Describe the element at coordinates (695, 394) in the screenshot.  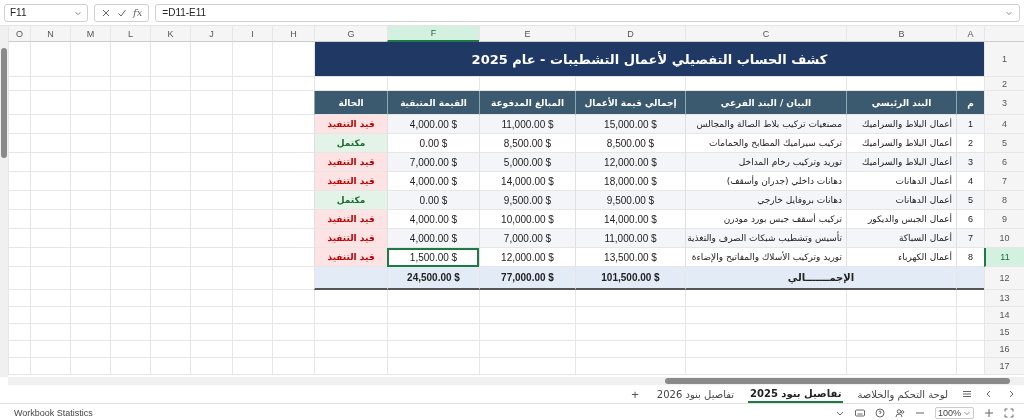
I see `sheet-tab: تفاصيل بنود 2026` at that location.